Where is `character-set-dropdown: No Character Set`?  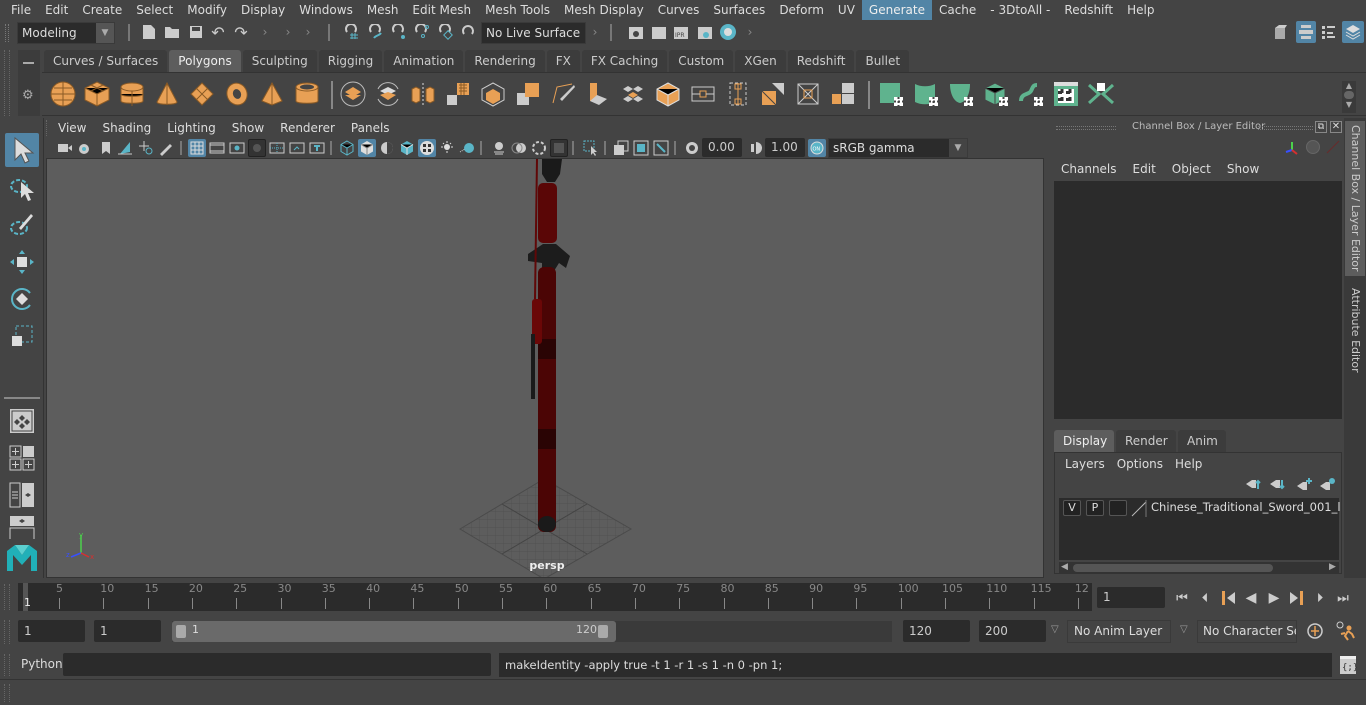
character-set-dropdown: No Character Set is located at coordinates (1247, 631).